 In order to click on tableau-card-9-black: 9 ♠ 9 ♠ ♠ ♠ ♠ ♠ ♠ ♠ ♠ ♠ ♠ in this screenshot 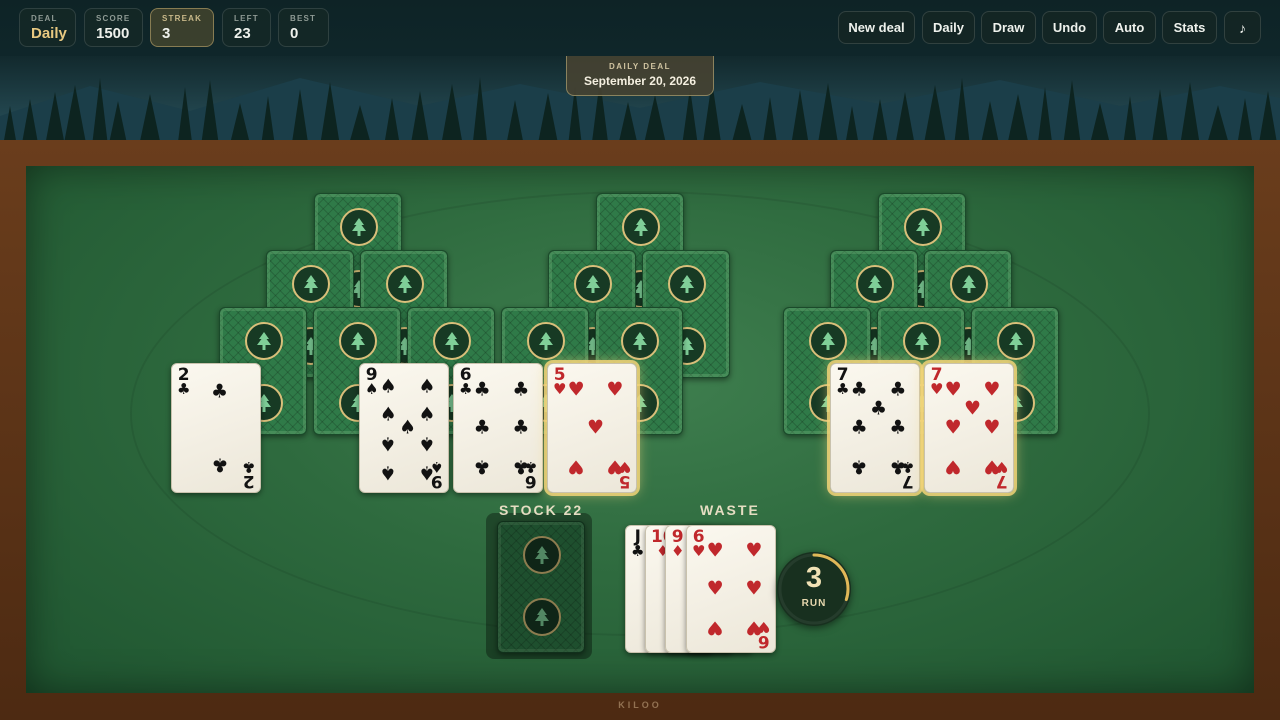, I will do `click(404, 428)`.